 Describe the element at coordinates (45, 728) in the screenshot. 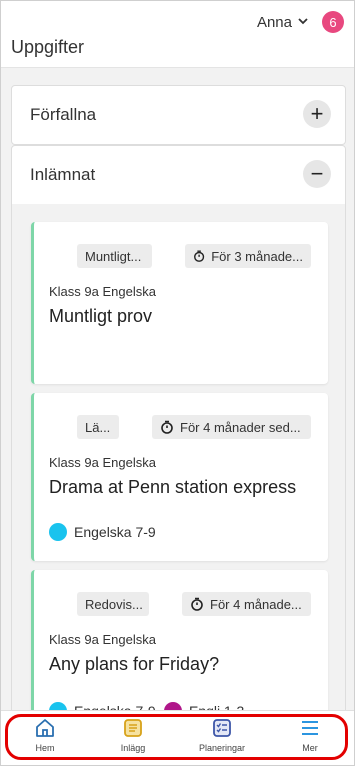

I see `home-icon` at that location.